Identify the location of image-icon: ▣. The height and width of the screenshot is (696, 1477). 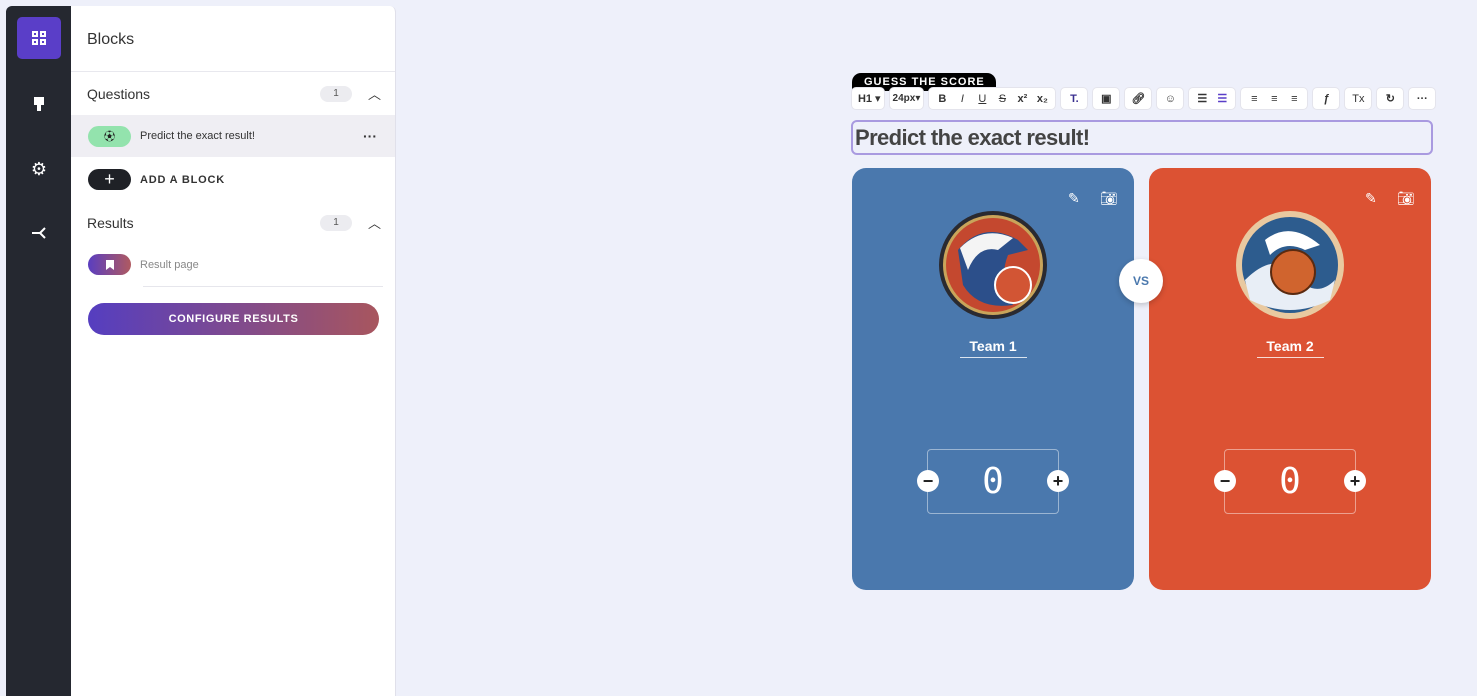
(1106, 99).